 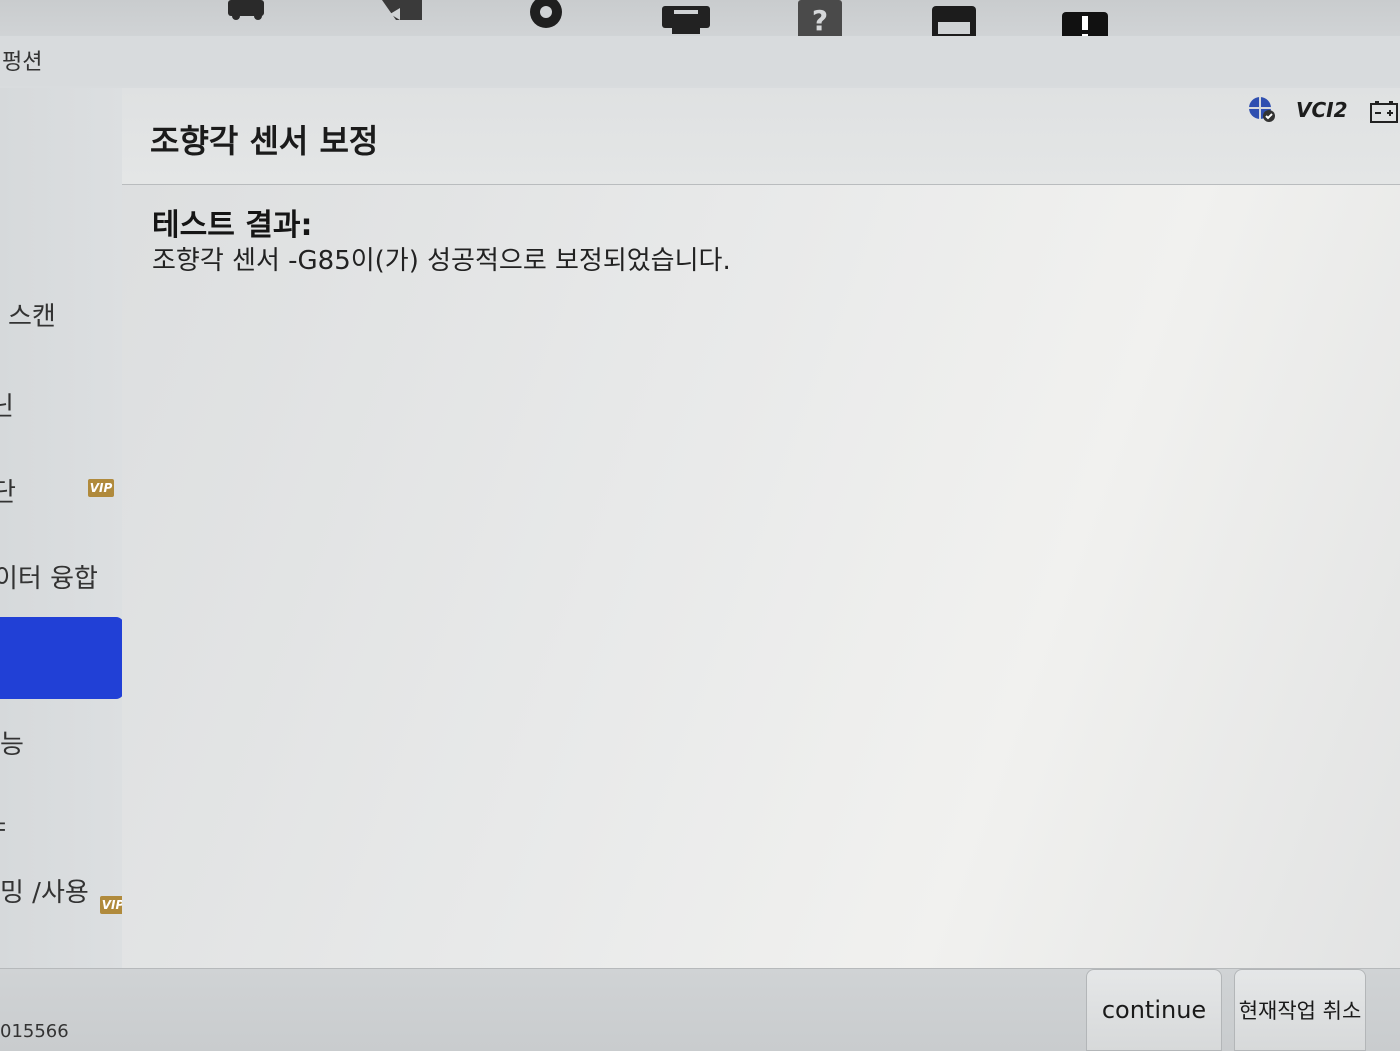 I want to click on help-icon: ?, so click(x=822, y=20).